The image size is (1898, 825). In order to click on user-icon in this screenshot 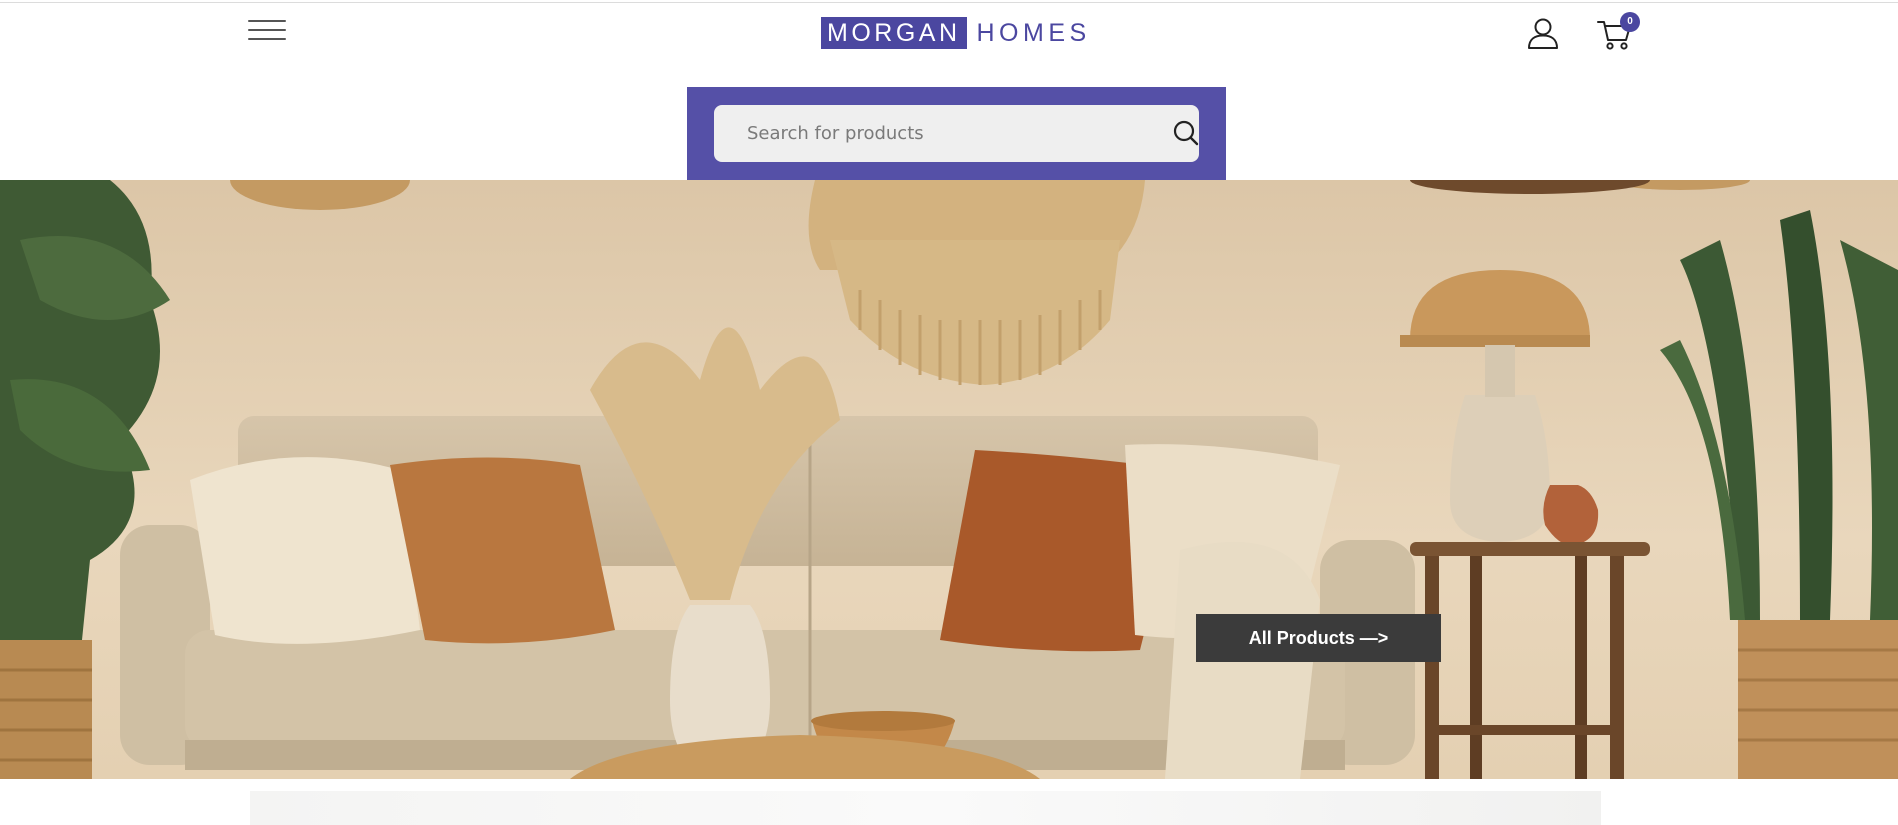, I will do `click(1543, 33)`.